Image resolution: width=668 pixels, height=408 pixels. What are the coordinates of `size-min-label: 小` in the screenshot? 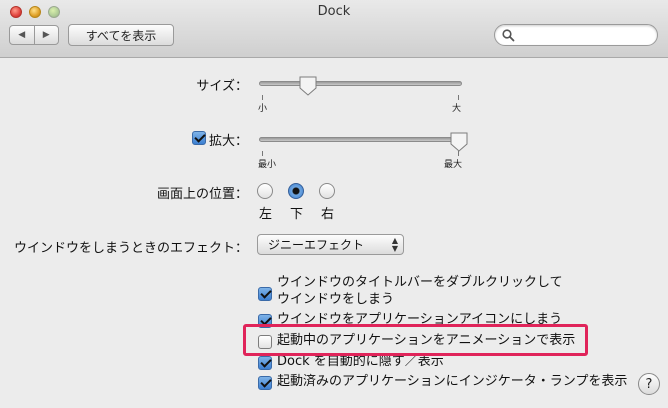 It's located at (263, 109).